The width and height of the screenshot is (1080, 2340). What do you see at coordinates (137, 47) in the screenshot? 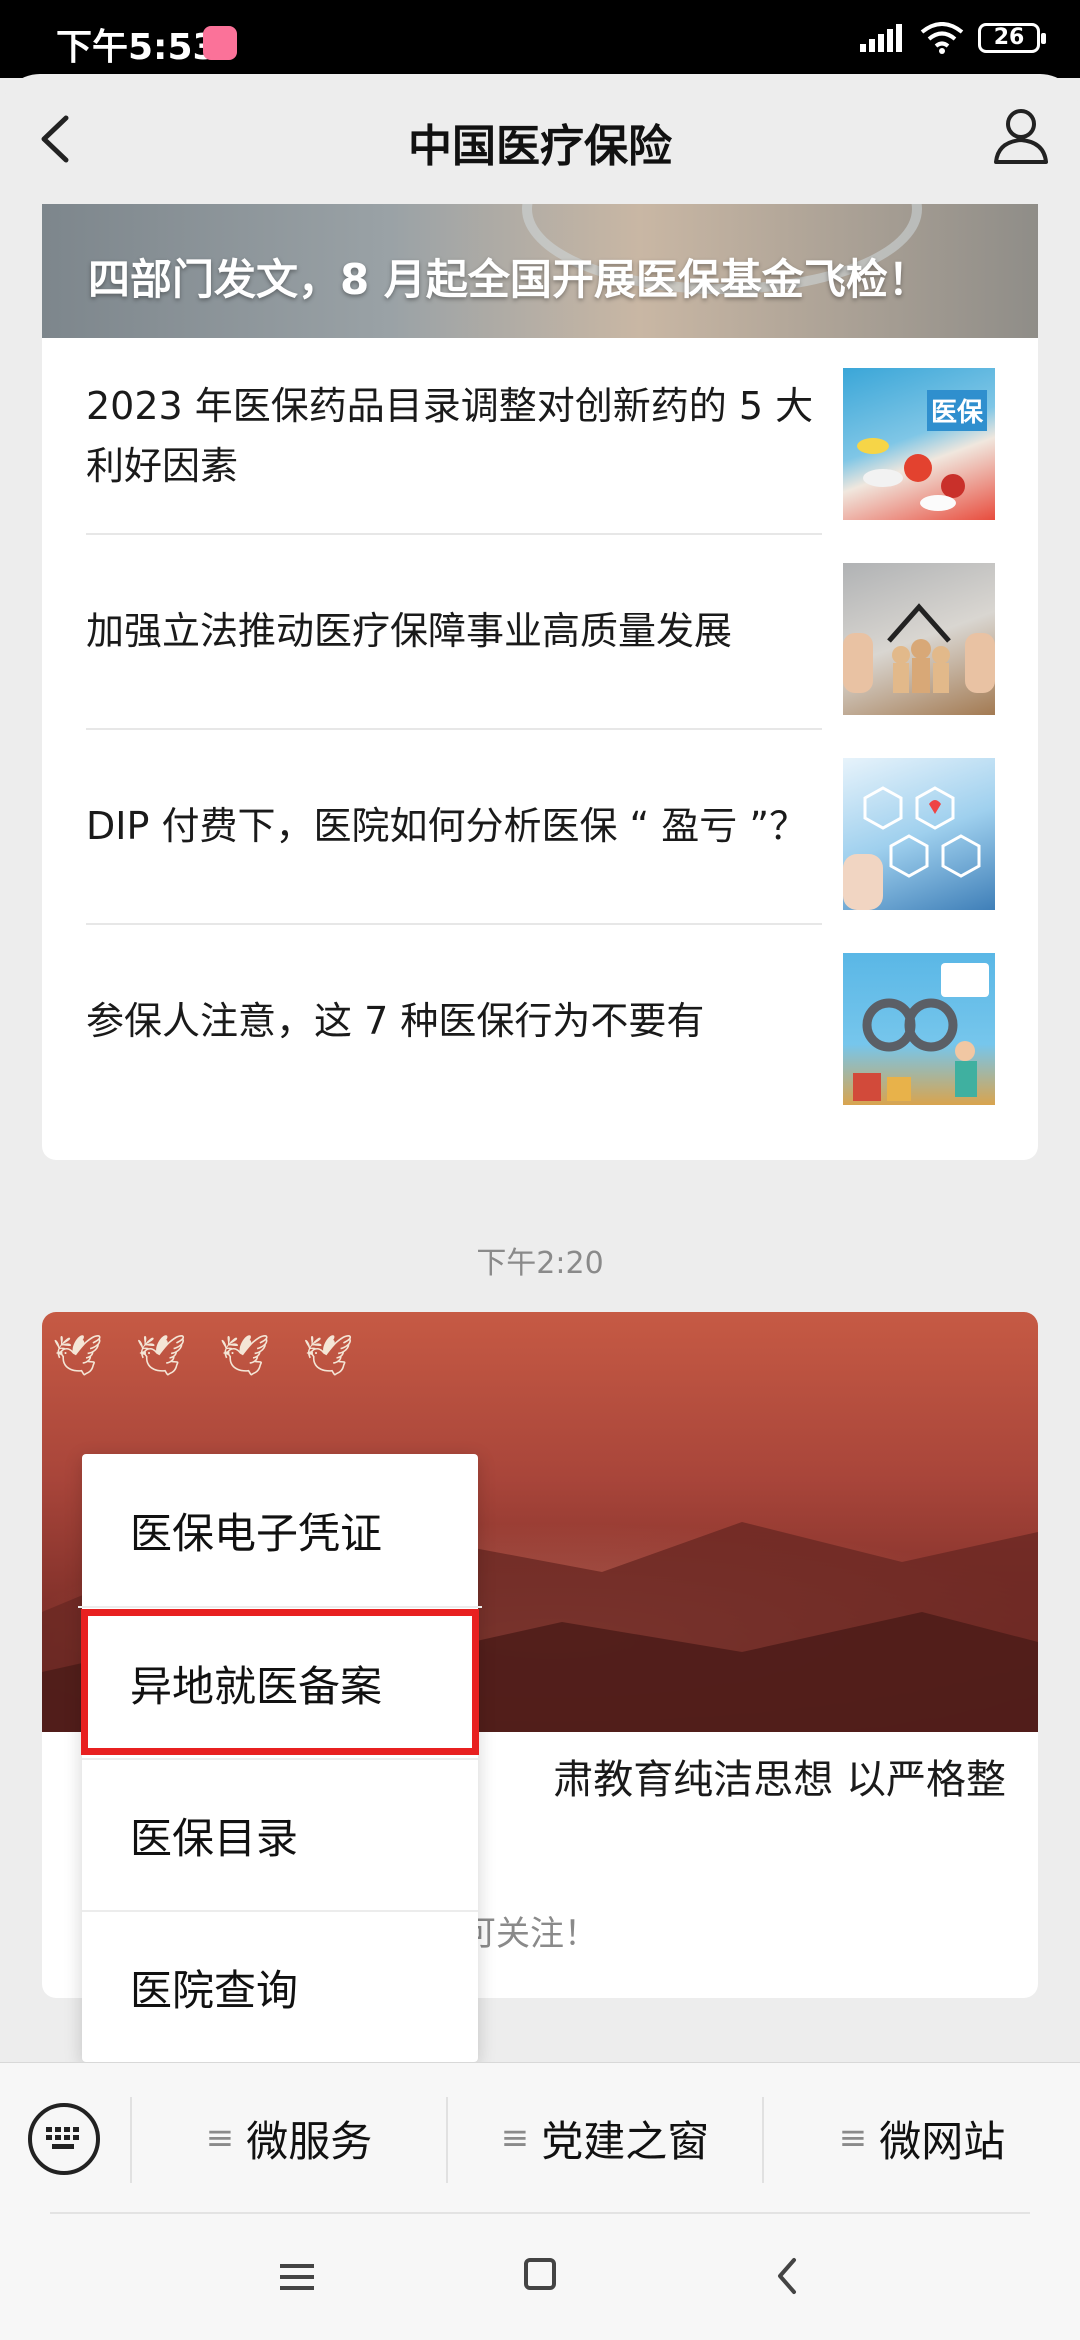
I see `status-time: 下午5:53` at bounding box center [137, 47].